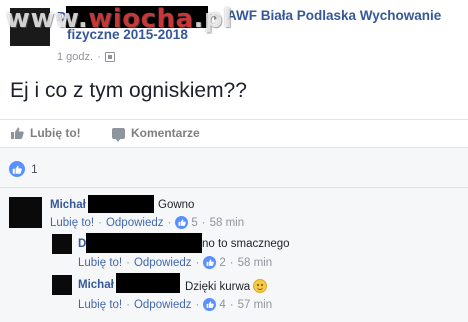 Image resolution: width=468 pixels, height=322 pixels. I want to click on comment-text: Dzięki kurwa, so click(226, 286).